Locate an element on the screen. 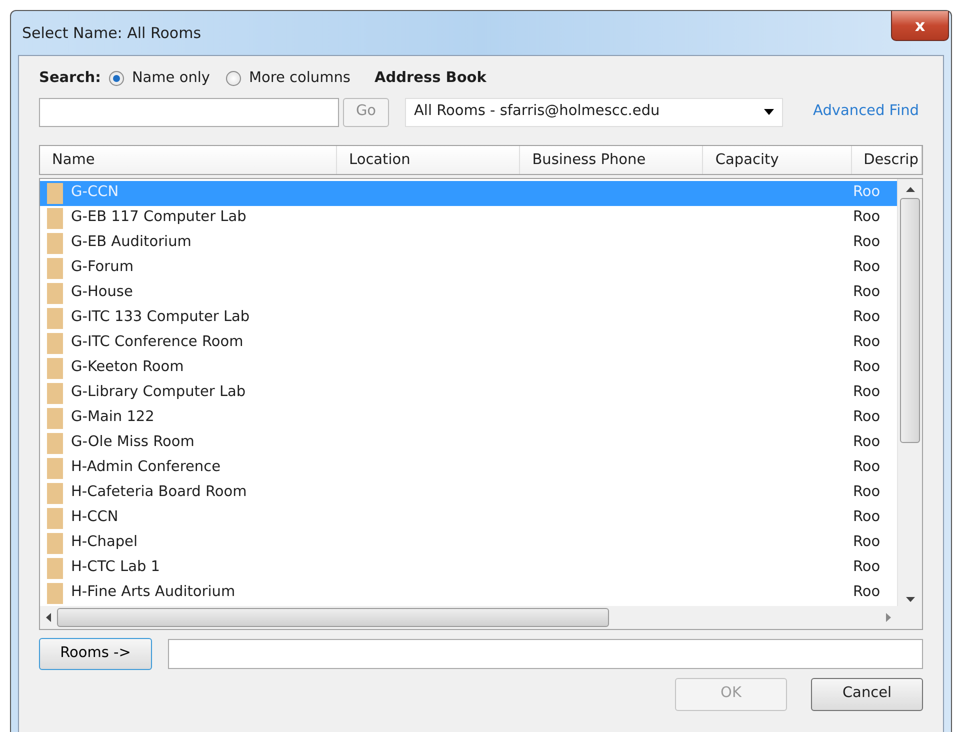 The image size is (964, 732). close-button: x is located at coordinates (920, 26).